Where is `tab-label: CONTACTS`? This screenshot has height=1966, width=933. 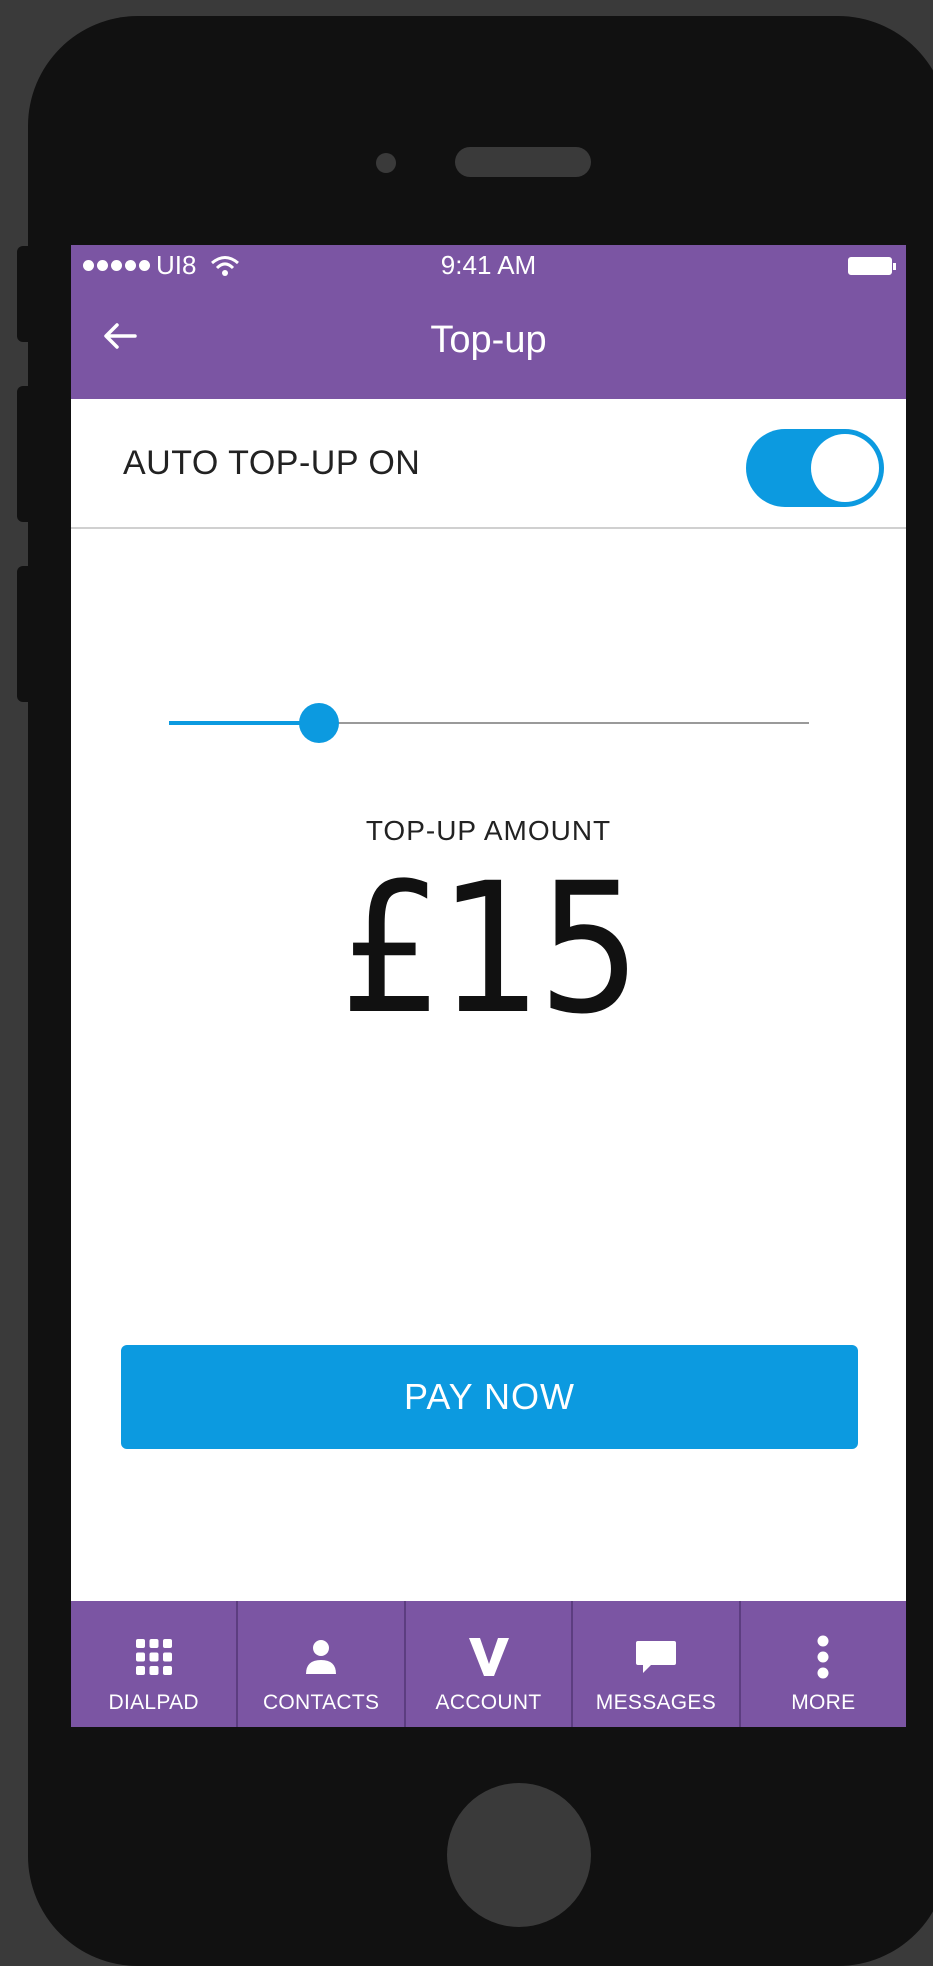
tab-label: CONTACTS is located at coordinates (321, 1702).